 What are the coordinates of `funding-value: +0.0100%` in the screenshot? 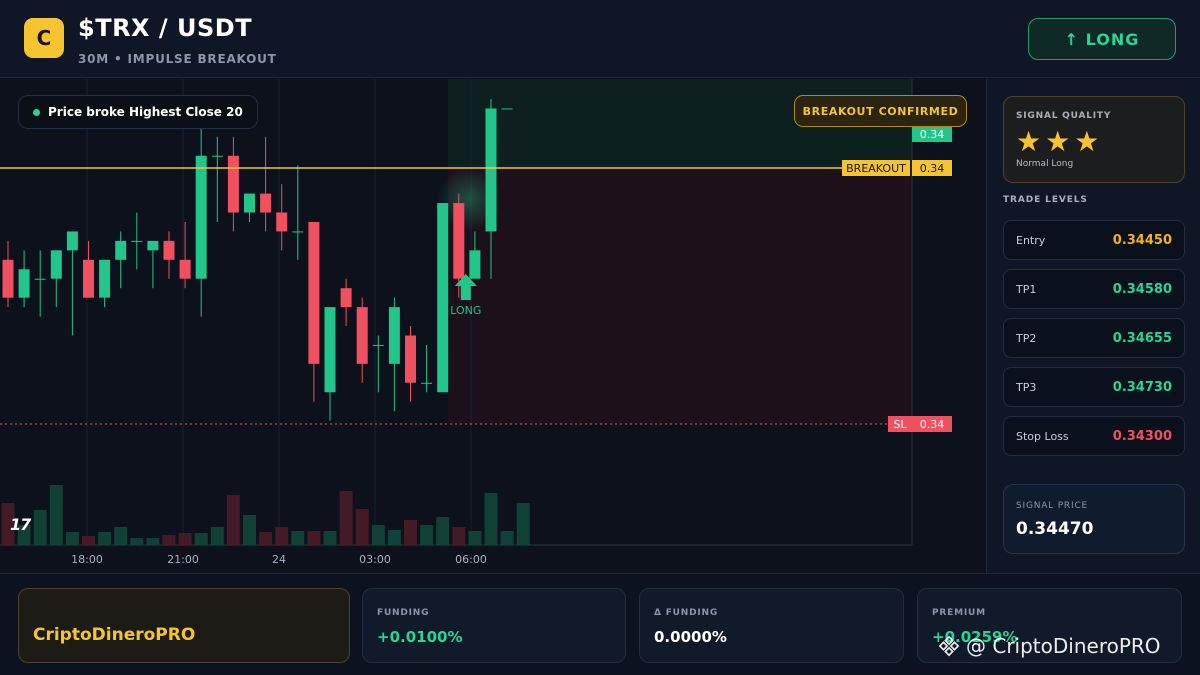 It's located at (420, 637).